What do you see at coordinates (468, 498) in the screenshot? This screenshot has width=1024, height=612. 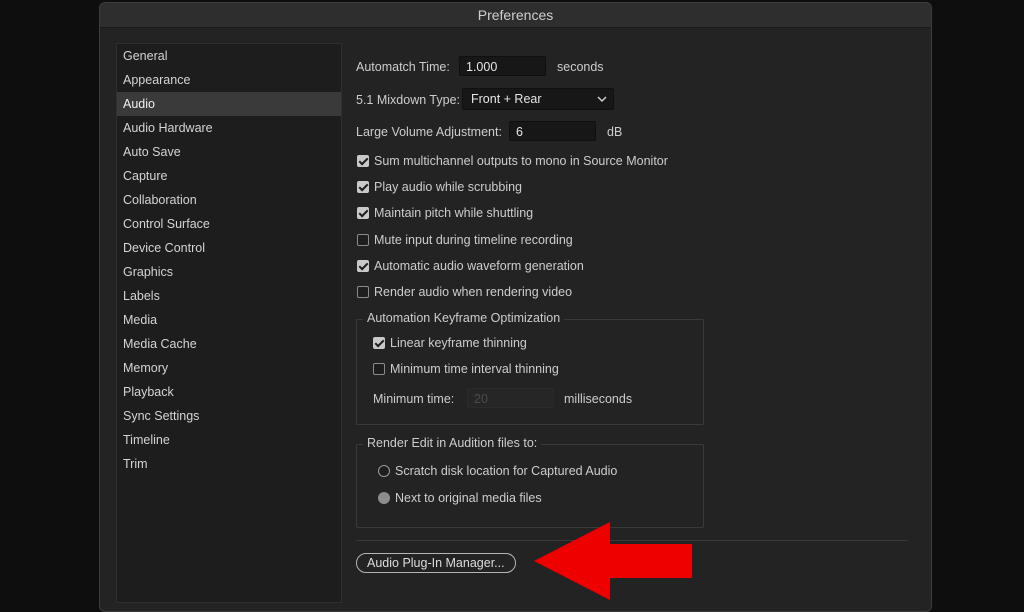 I see `next-to-original-label: Next to original media files` at bounding box center [468, 498].